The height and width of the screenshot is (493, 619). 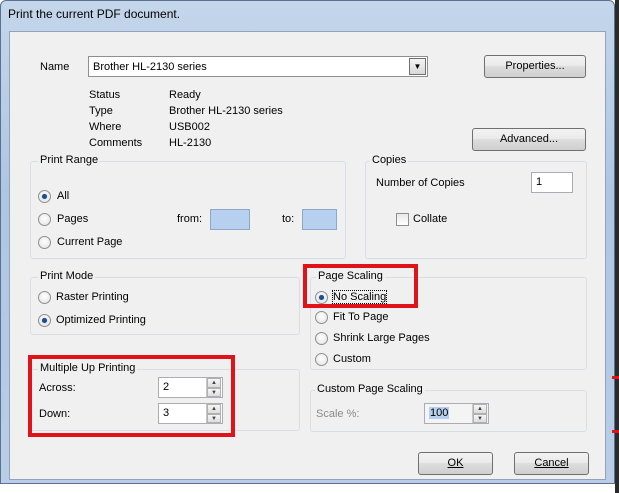 What do you see at coordinates (361, 317) in the screenshot?
I see `fit-to-page-label: Fit To Page` at bounding box center [361, 317].